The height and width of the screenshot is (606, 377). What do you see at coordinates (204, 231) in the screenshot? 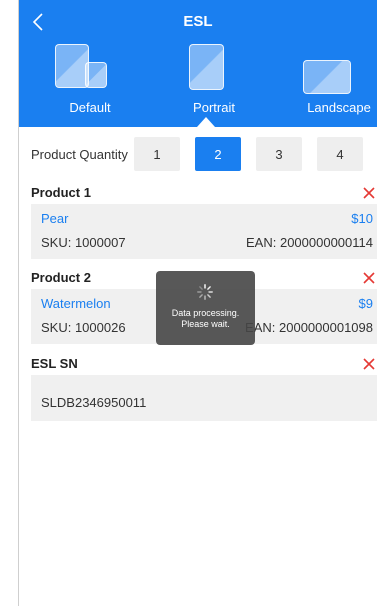
I see `product-1-card: Pear $10 SKU: 1000007 EAN: 2000000000114` at bounding box center [204, 231].